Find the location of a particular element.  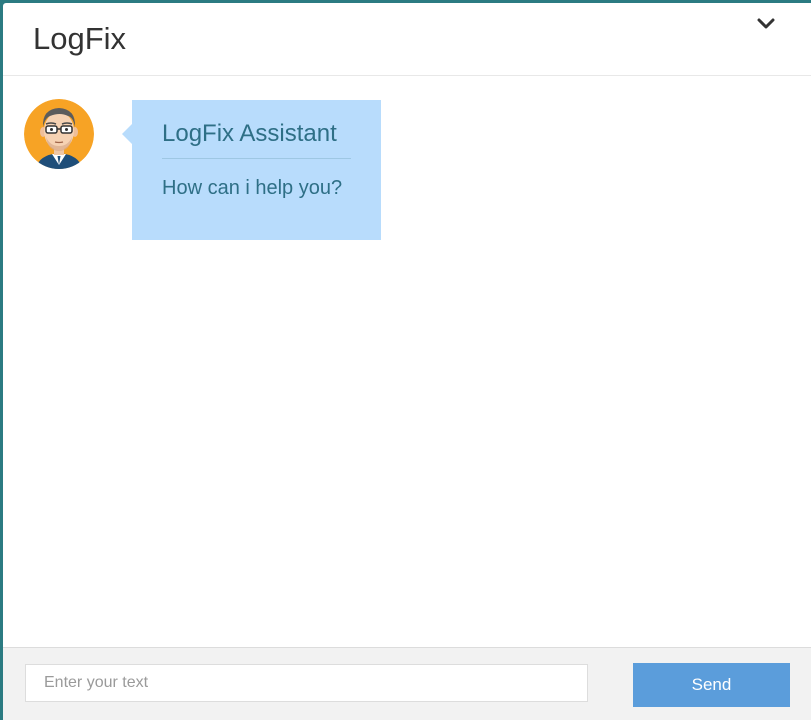

assistant-avatar is located at coordinates (59, 134).